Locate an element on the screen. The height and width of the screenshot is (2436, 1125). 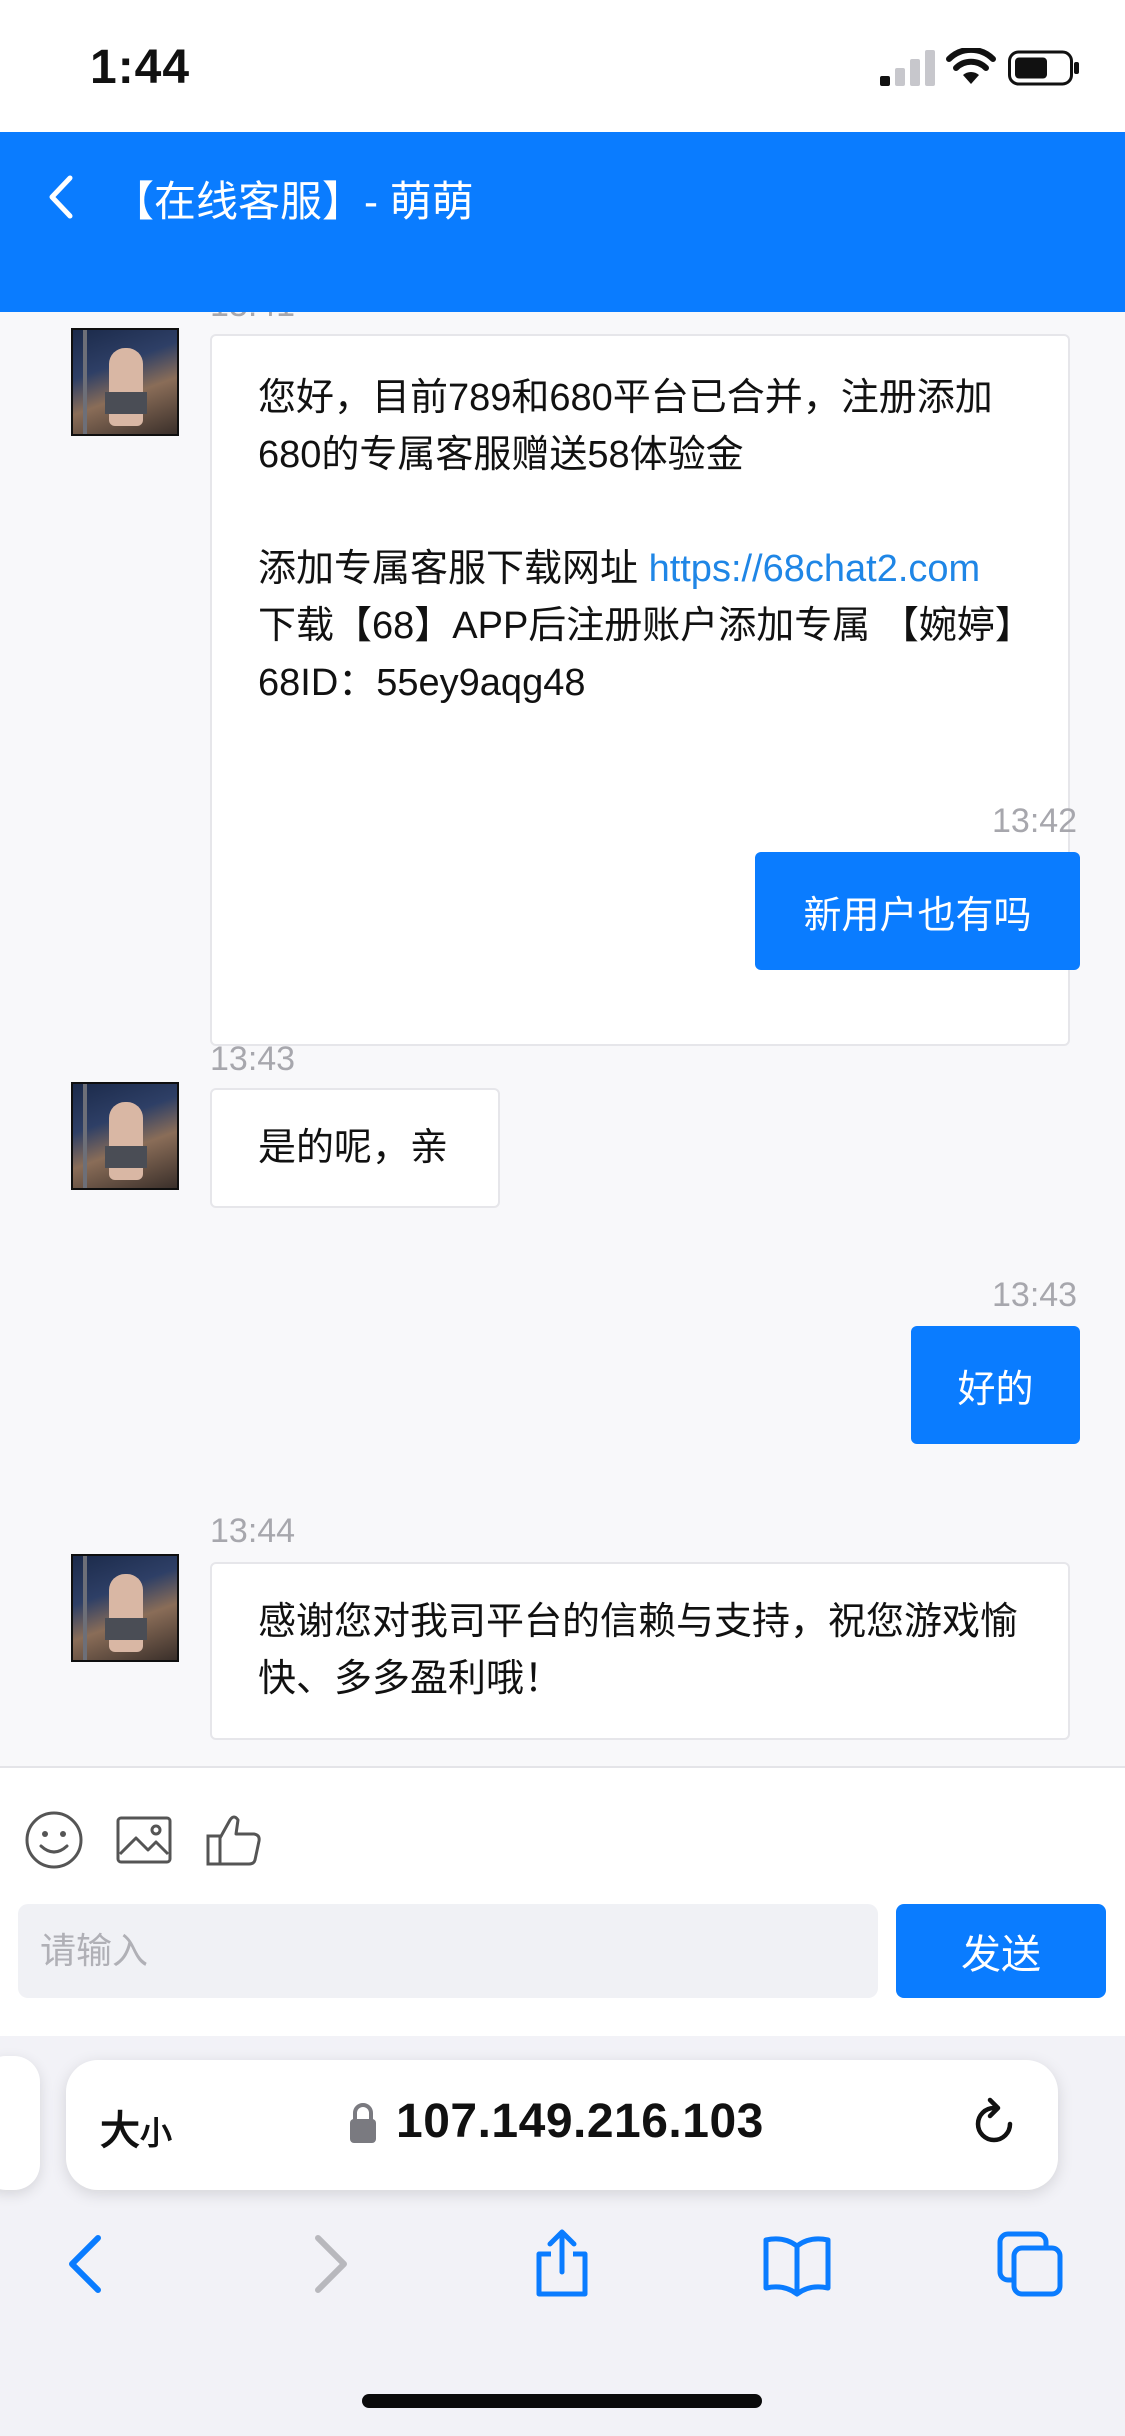
cellular-signal-icon is located at coordinates (907, 68).